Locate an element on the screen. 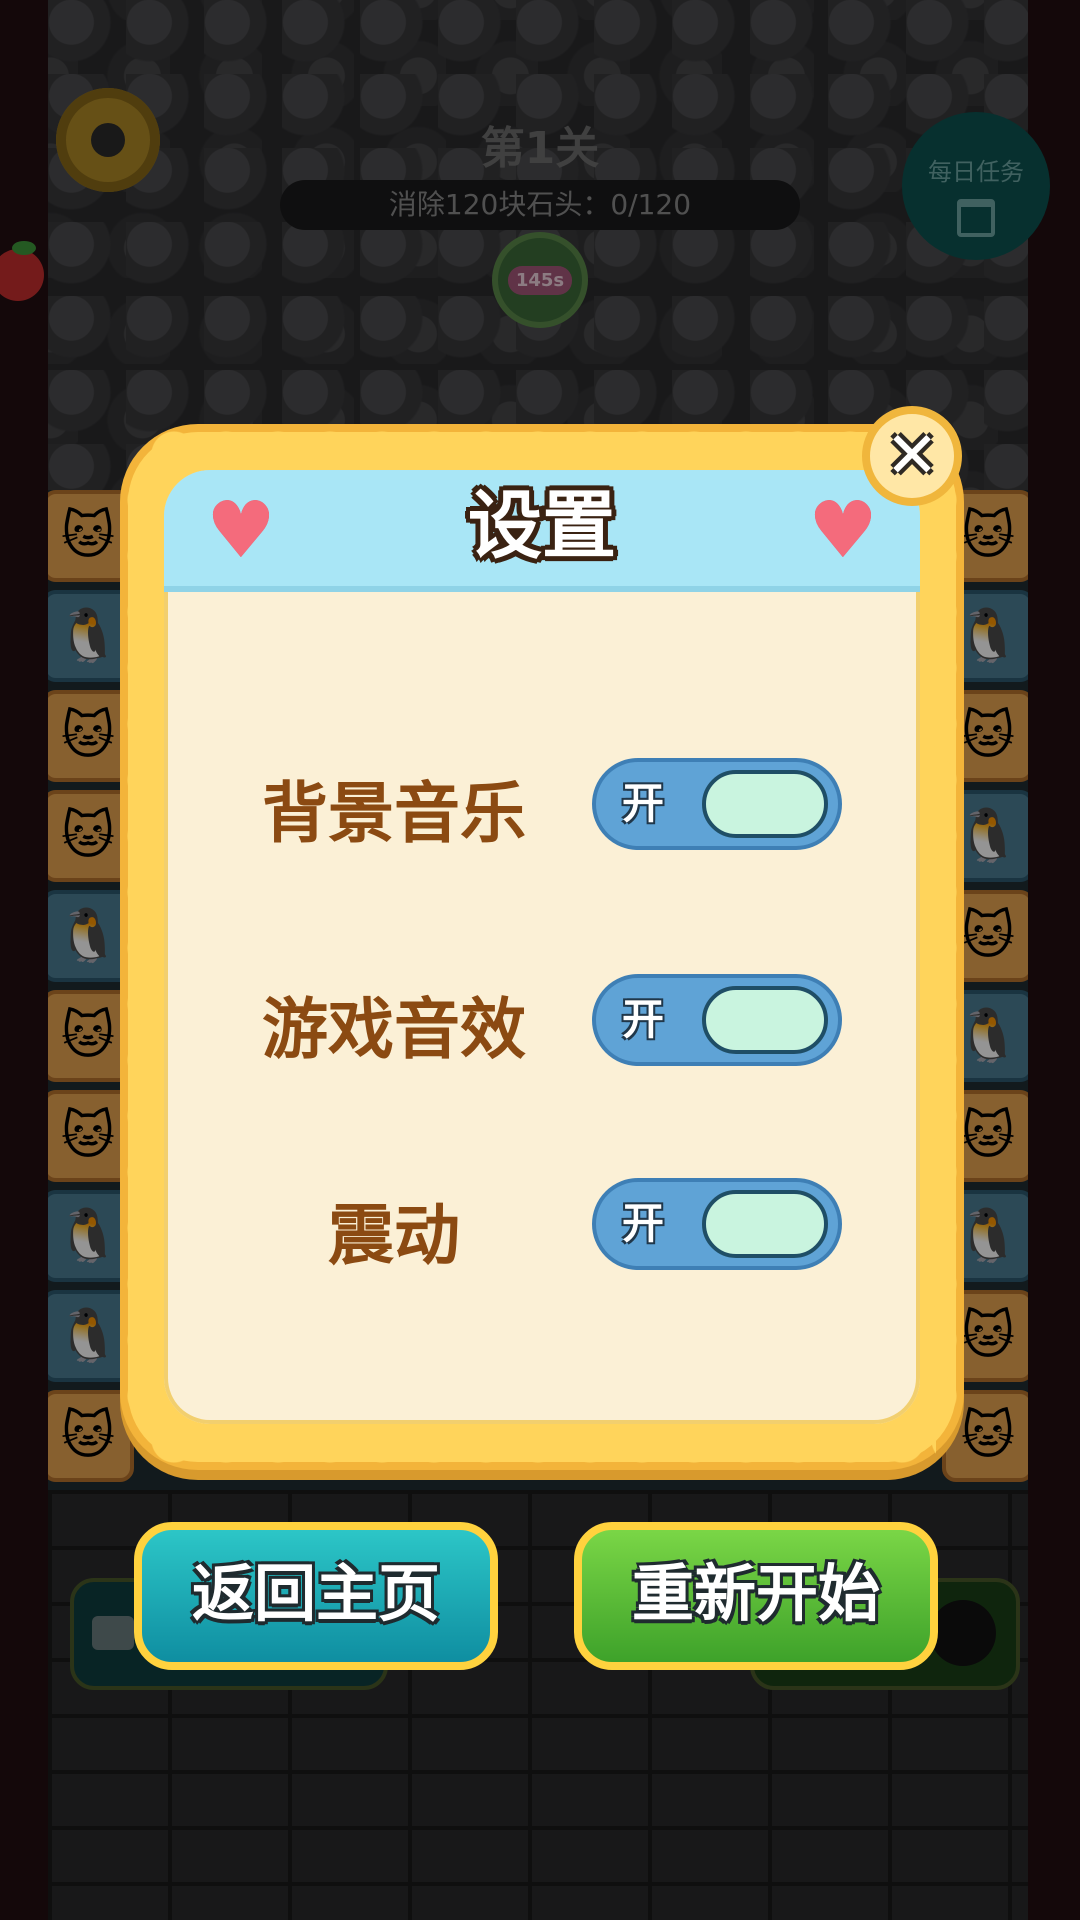  sfx-toggle: 开 is located at coordinates (717, 1020).